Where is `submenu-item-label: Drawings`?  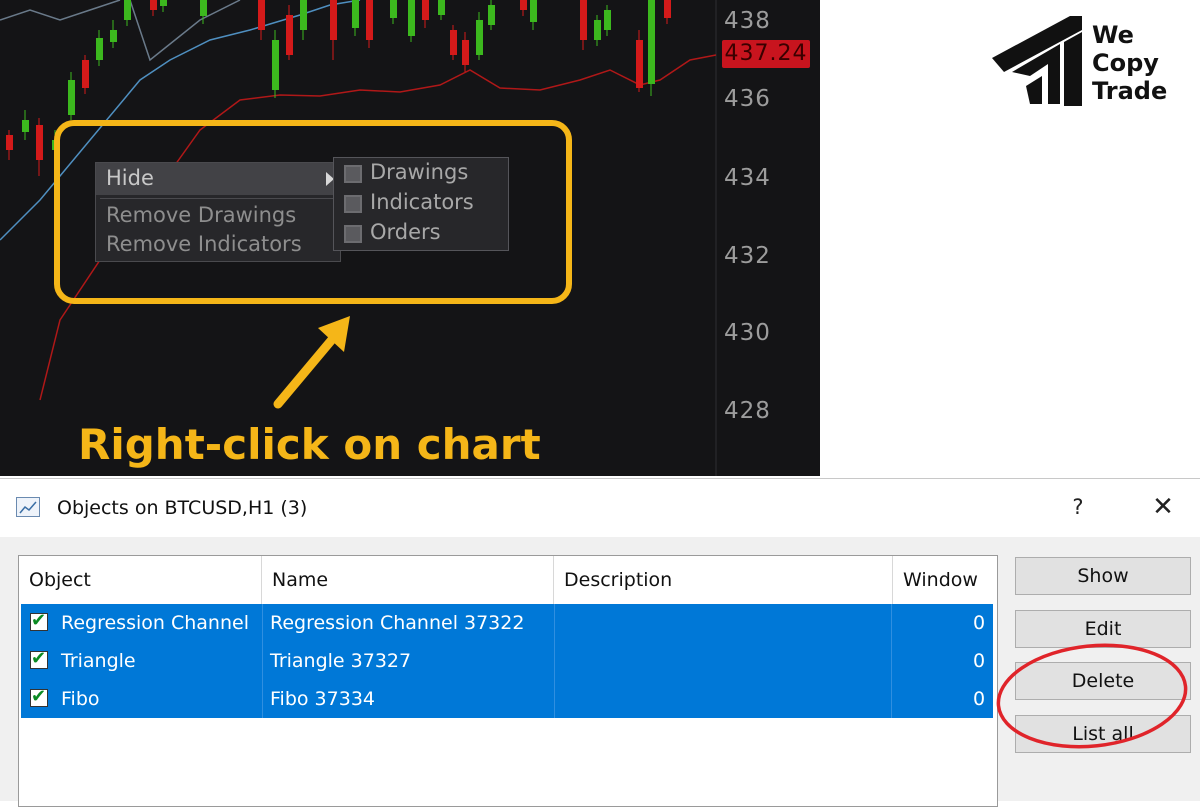 submenu-item-label: Drawings is located at coordinates (419, 172).